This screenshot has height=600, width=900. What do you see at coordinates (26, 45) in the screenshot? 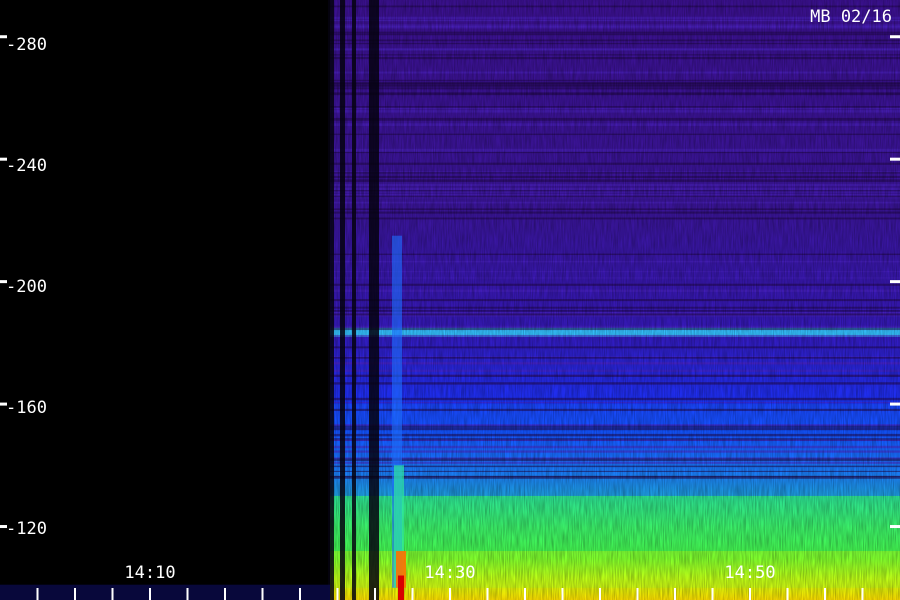
I see `y-tick-label: -280` at bounding box center [26, 45].